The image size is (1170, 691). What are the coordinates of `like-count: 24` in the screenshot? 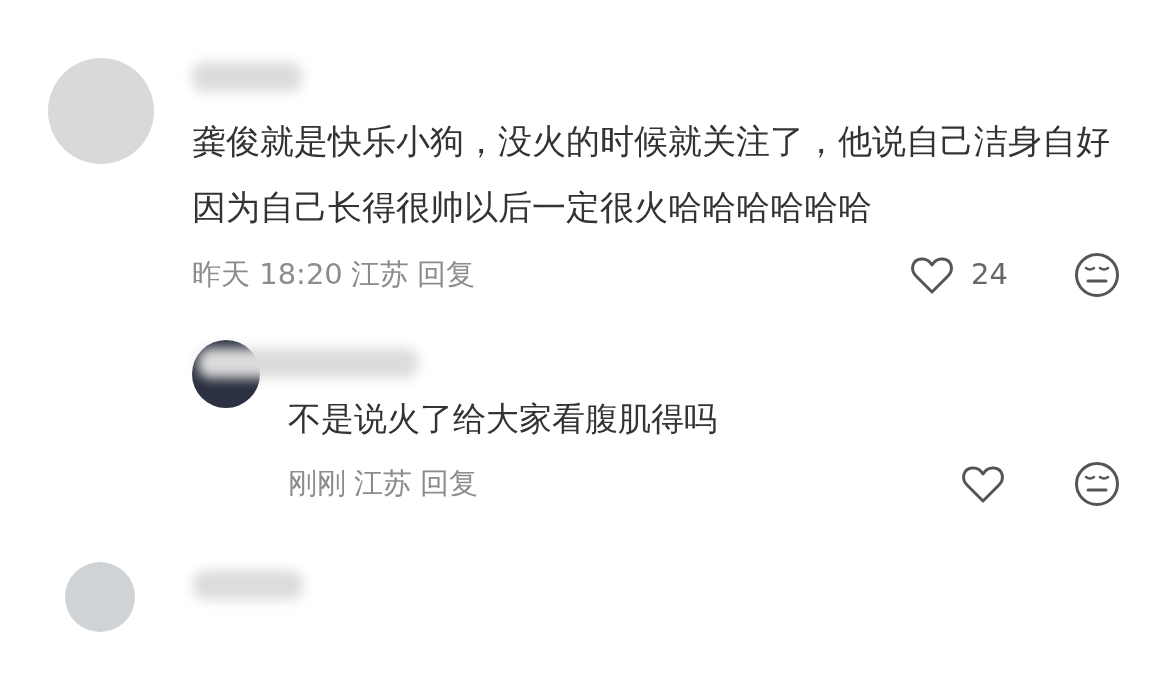 It's located at (989, 275).